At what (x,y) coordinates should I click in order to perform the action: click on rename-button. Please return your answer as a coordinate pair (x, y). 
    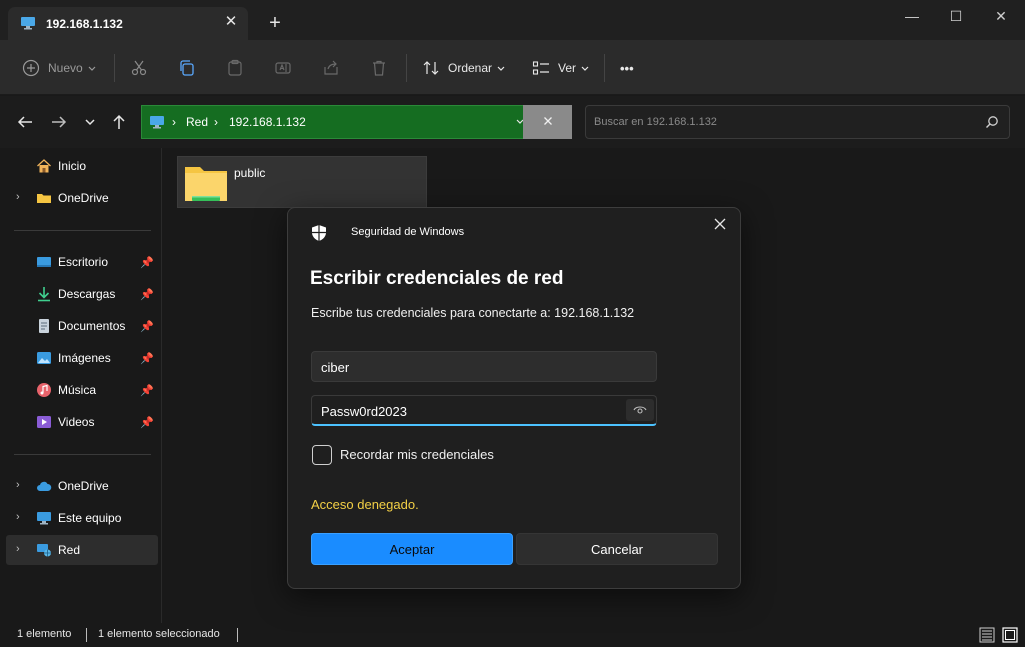
    Looking at the image, I should click on (283, 68).